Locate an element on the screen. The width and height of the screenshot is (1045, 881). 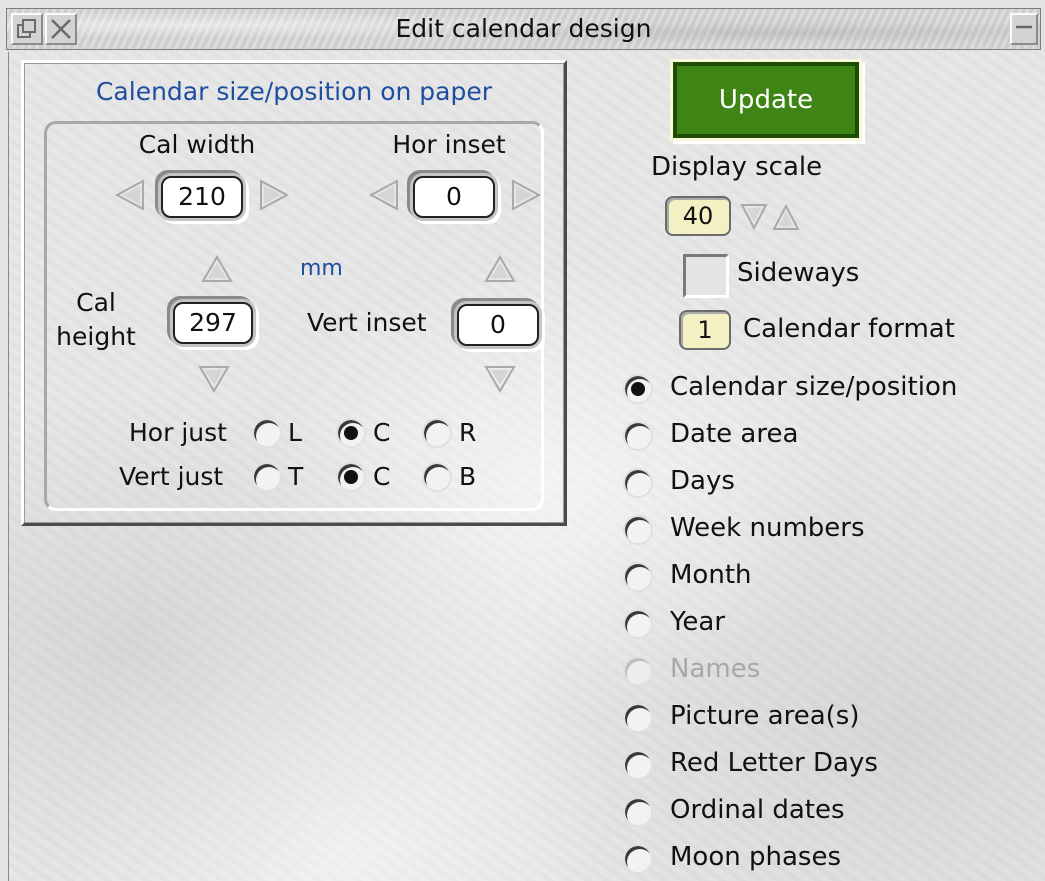
section-label-red-letter-days: Red Letter Days is located at coordinates (774, 763).